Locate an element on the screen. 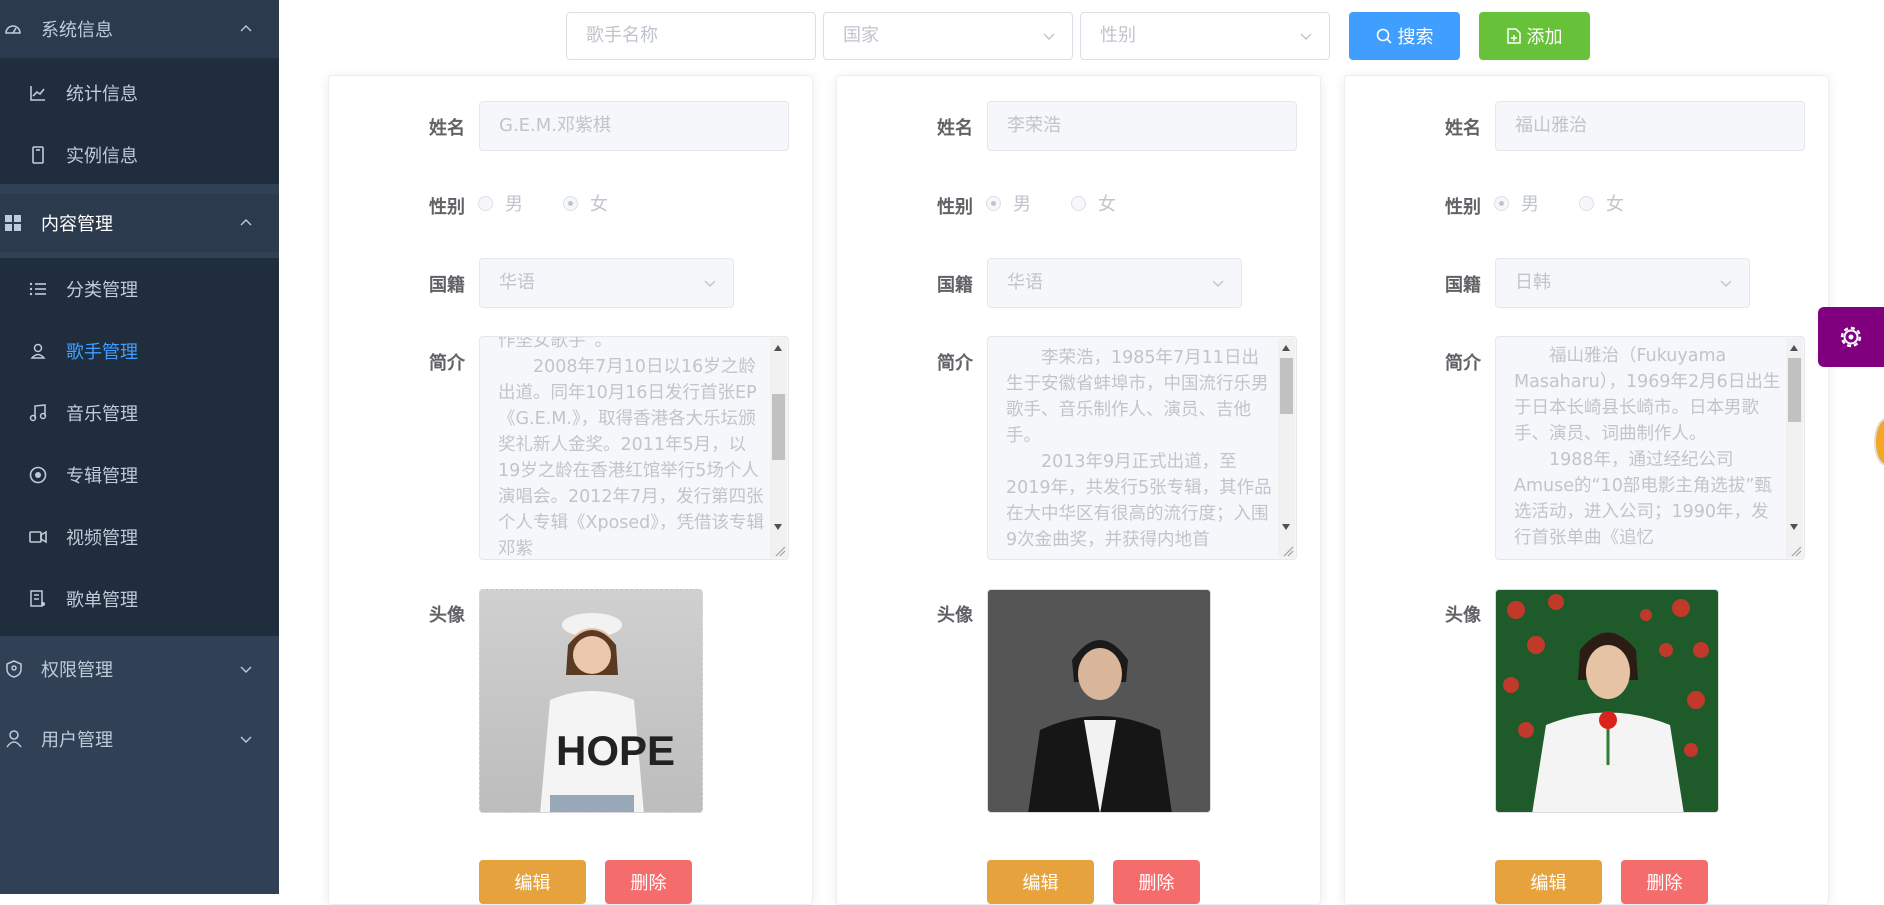 The image size is (1884, 905). sidebar-item-playlist: 歌单管理 is located at coordinates (139, 599).